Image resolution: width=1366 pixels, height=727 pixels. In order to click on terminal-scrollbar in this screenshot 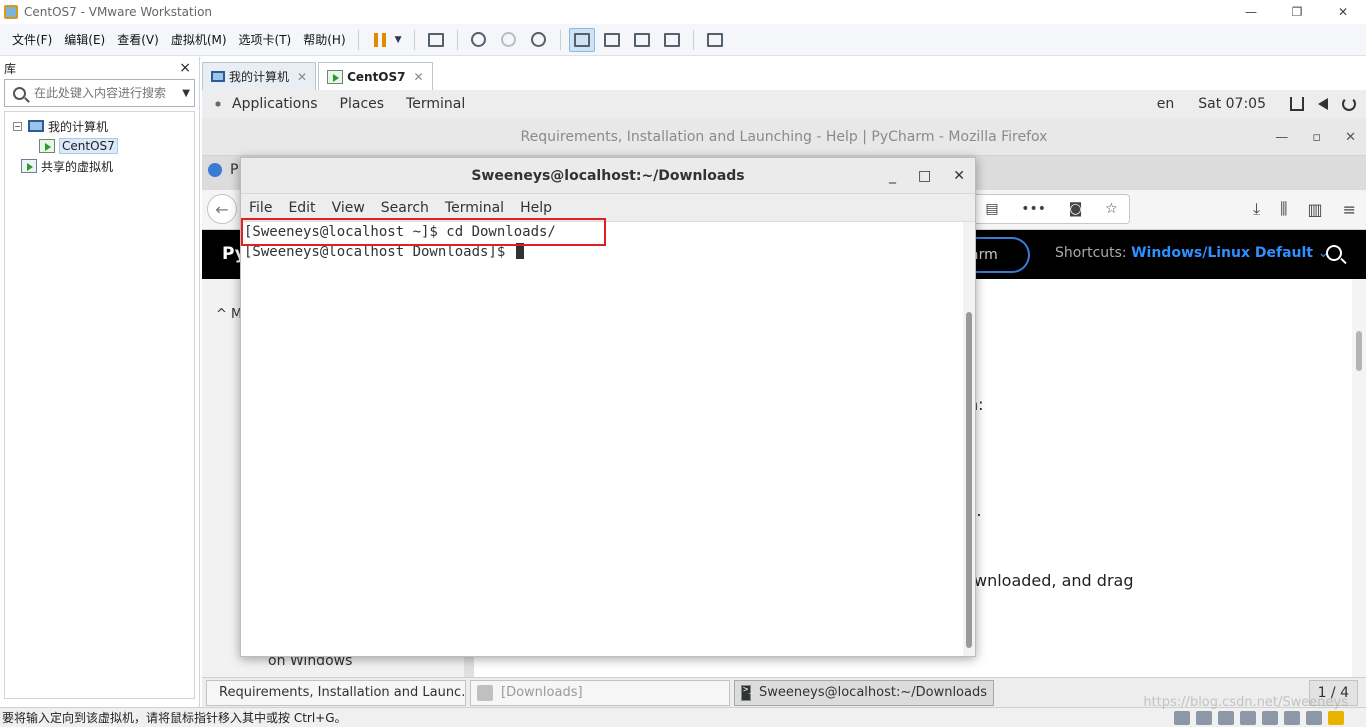, I will do `click(969, 439)`.